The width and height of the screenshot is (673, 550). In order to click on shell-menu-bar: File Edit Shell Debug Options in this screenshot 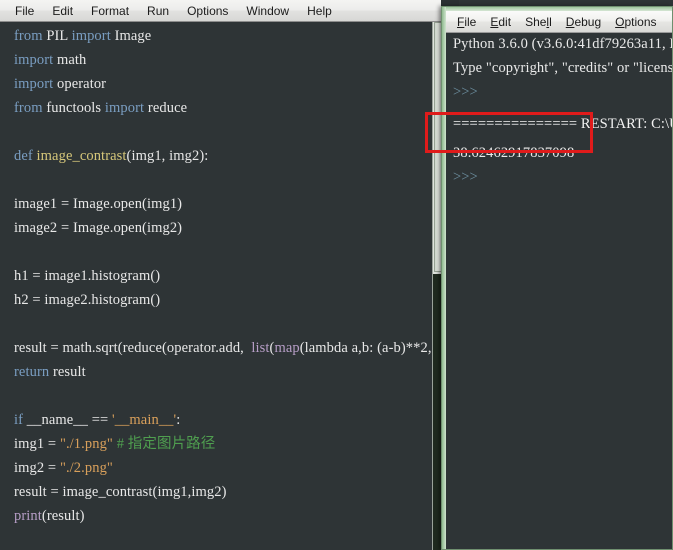, I will do `click(559, 22)`.